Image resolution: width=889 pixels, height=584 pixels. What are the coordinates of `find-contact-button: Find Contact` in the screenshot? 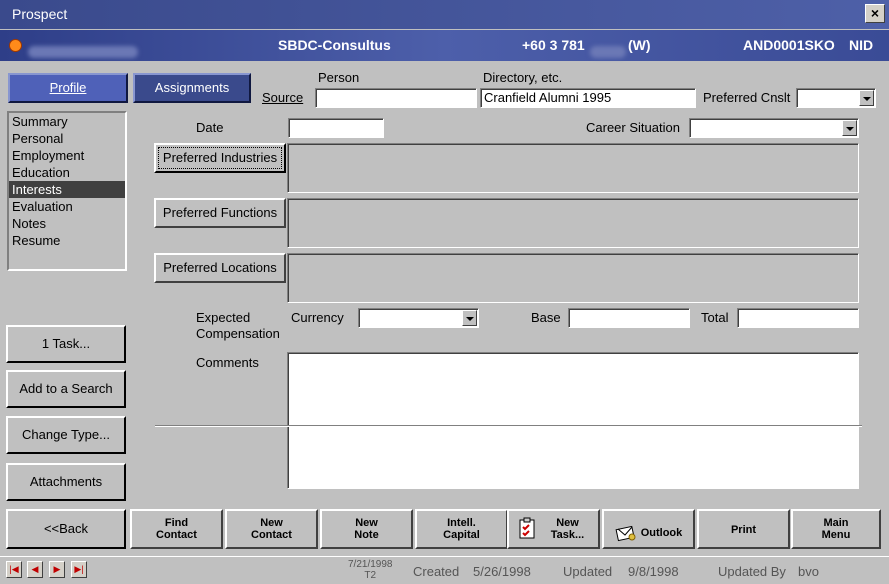 It's located at (176, 529).